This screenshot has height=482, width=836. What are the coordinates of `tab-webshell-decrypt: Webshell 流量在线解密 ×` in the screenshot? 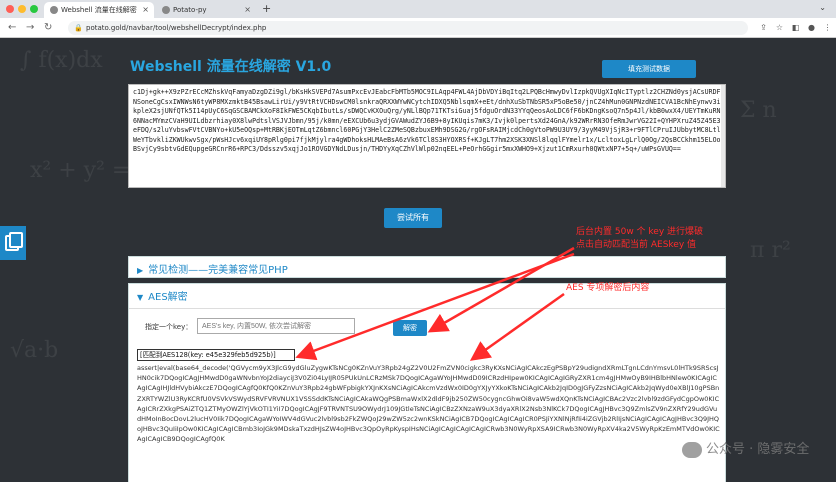 It's located at (99, 10).